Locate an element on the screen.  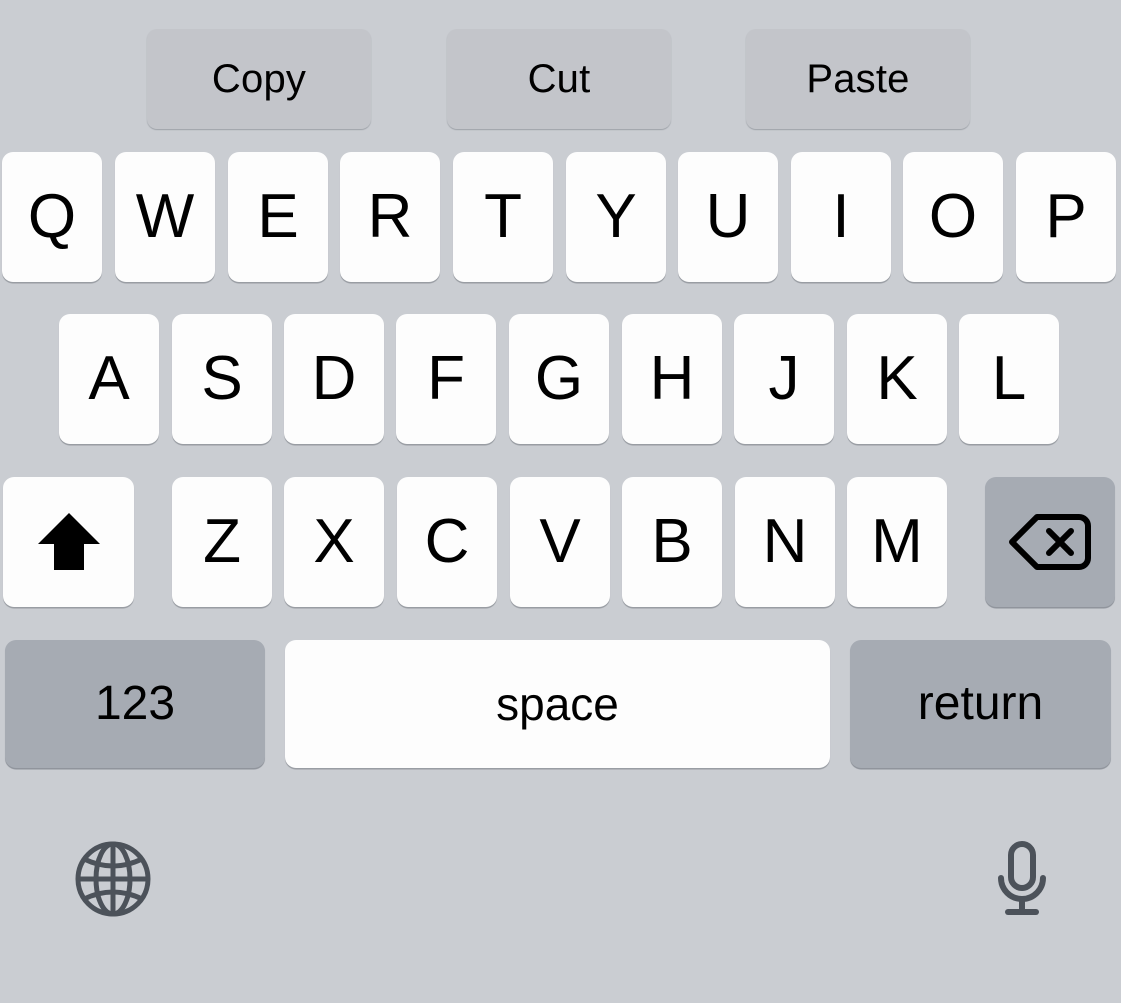
space-key: space is located at coordinates (557, 704).